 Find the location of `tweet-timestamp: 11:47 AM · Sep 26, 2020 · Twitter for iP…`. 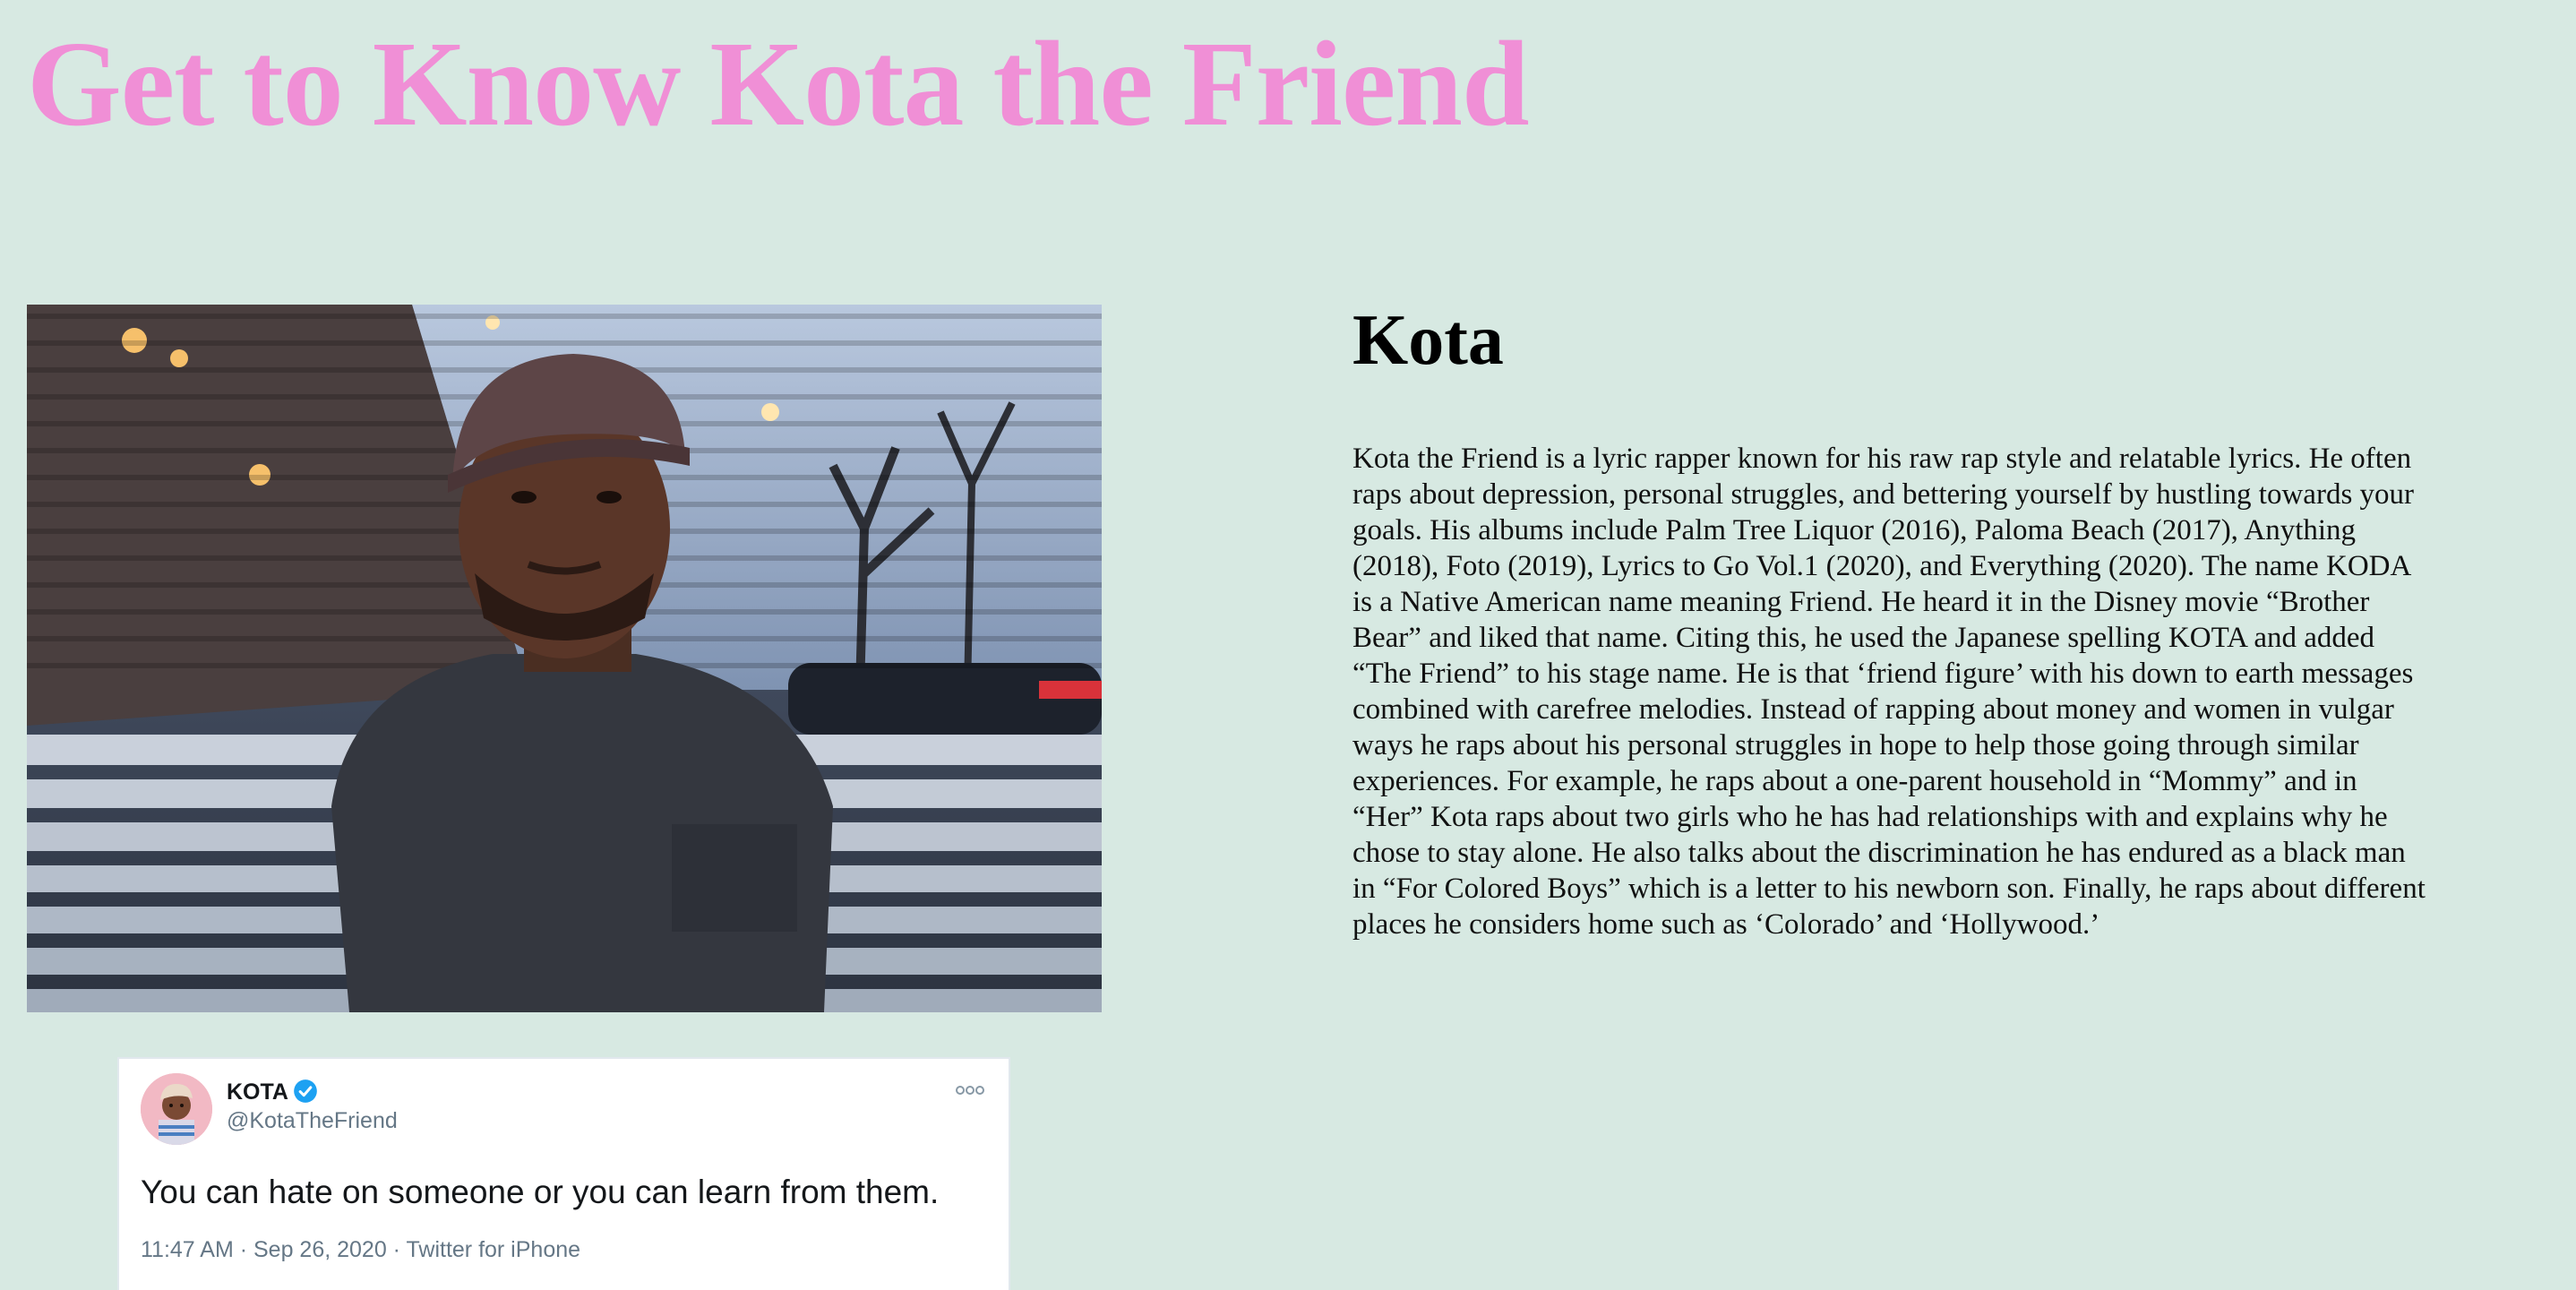

tweet-timestamp: 11:47 AM · Sep 26, 2020 · Twitter for iP… is located at coordinates (360, 1249).